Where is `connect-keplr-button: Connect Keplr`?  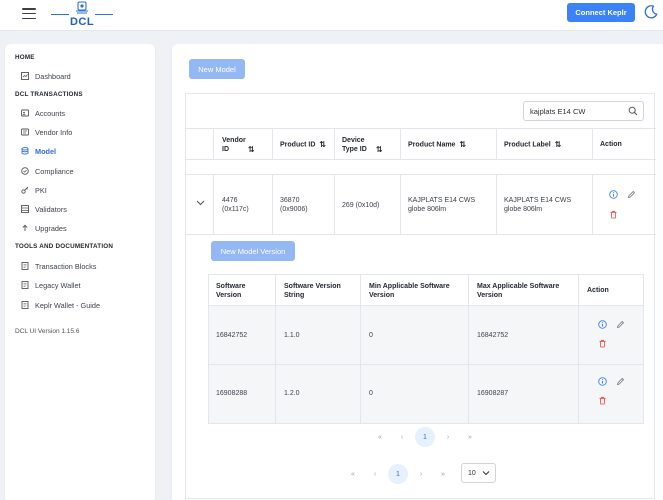 connect-keplr-button: Connect Keplr is located at coordinates (601, 12).